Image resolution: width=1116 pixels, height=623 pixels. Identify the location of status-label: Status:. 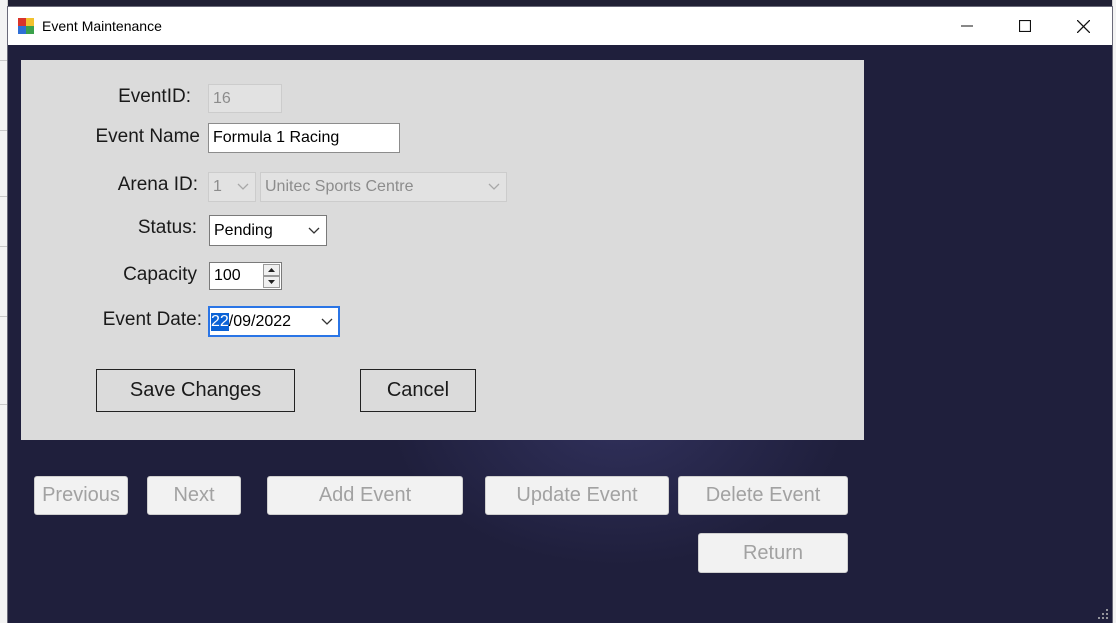
(167, 227).